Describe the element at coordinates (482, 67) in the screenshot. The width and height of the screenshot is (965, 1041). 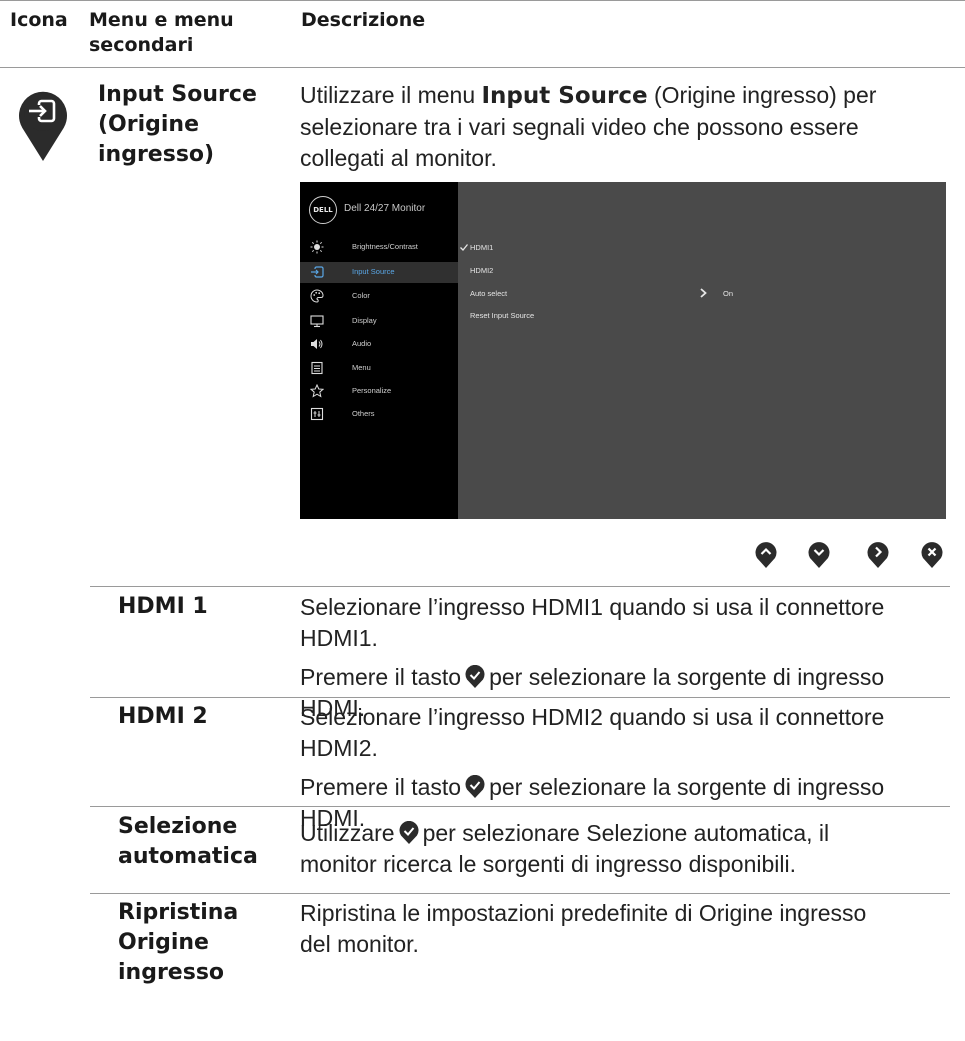
I see `header-rule` at that location.